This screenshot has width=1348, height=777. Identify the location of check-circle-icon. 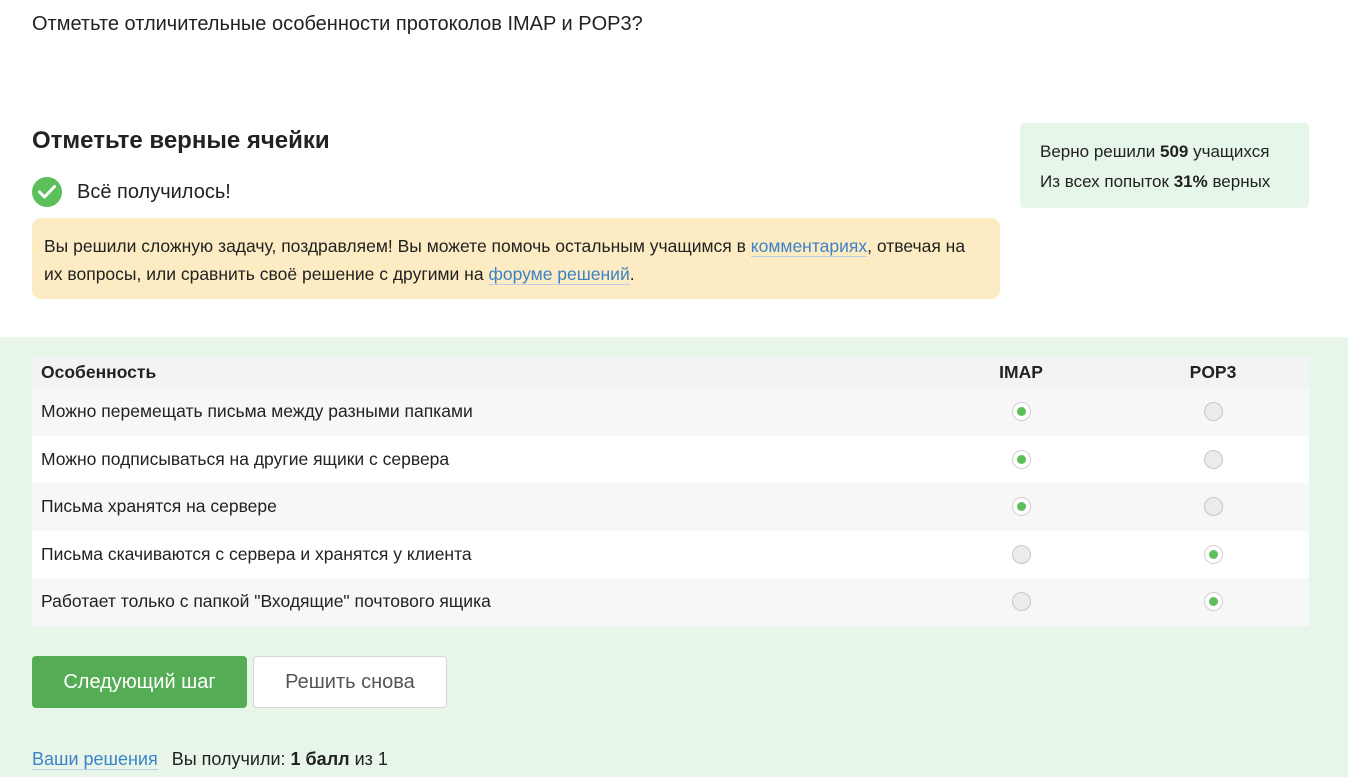
(47, 192).